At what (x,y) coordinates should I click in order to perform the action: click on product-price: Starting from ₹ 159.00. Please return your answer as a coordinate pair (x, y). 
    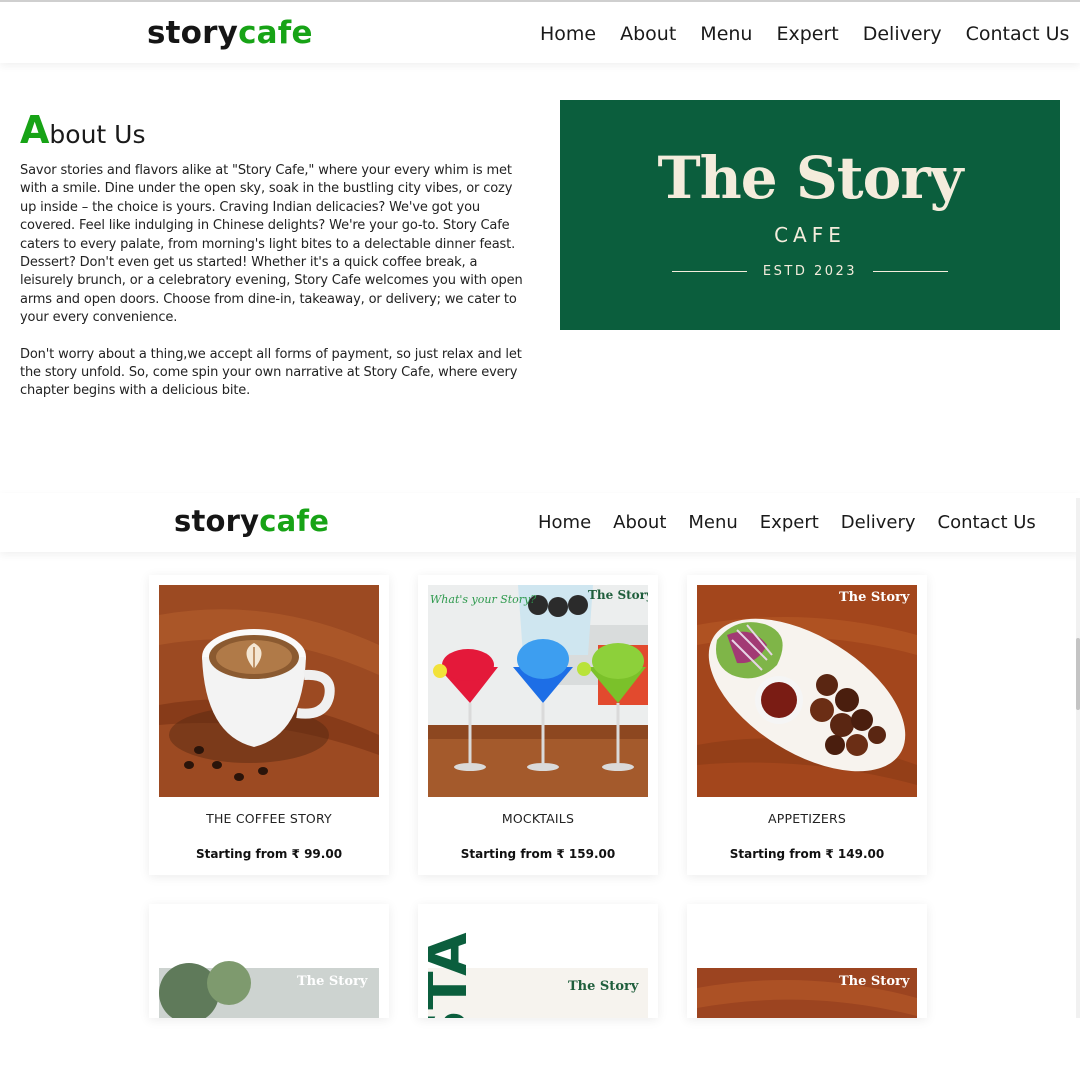
    Looking at the image, I should click on (538, 854).